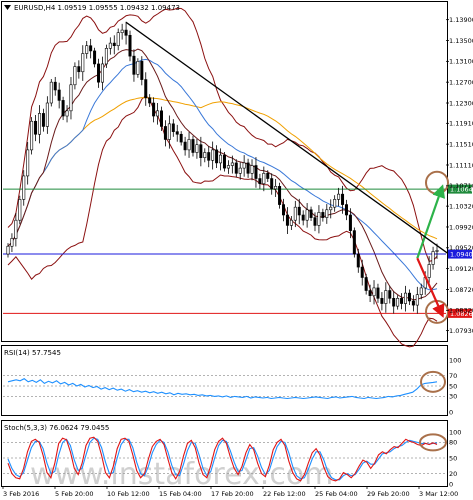  What do you see at coordinates (128, 494) in the screenshot?
I see `x-tick-label: 10 Feb 12:00` at bounding box center [128, 494].